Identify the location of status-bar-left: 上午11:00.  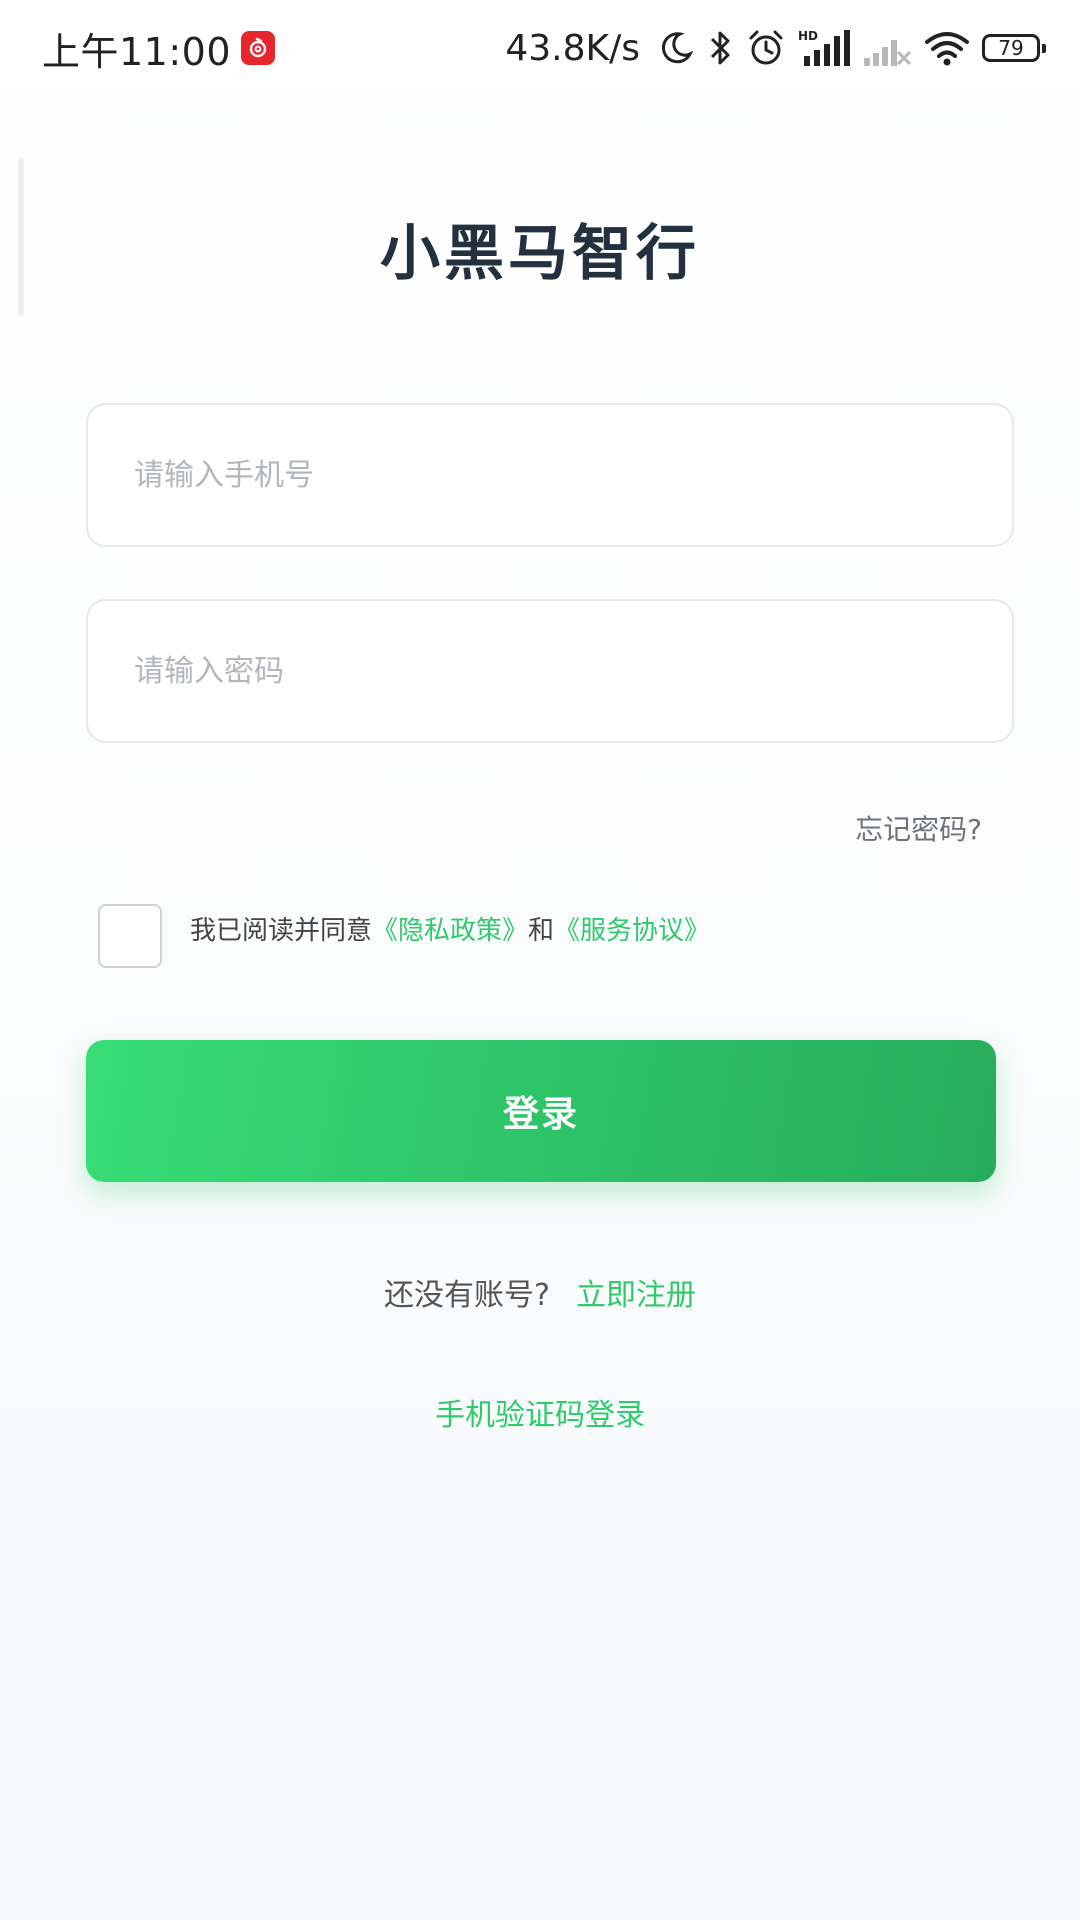
(159, 48).